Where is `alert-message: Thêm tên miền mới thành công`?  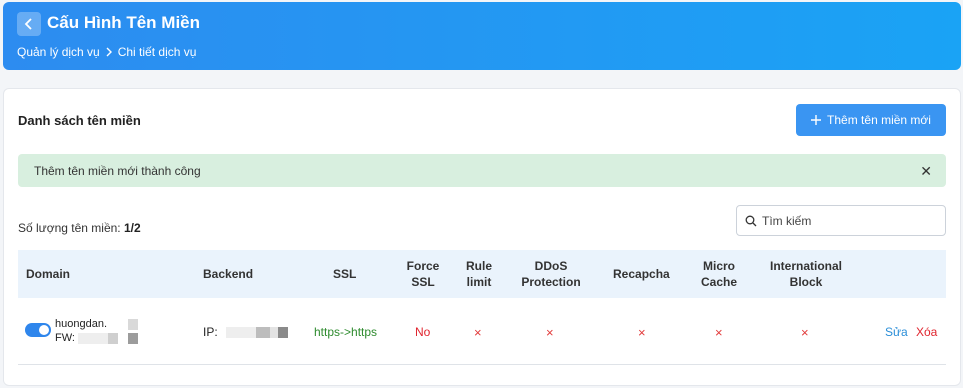 alert-message: Thêm tên miền mới thành công is located at coordinates (117, 170).